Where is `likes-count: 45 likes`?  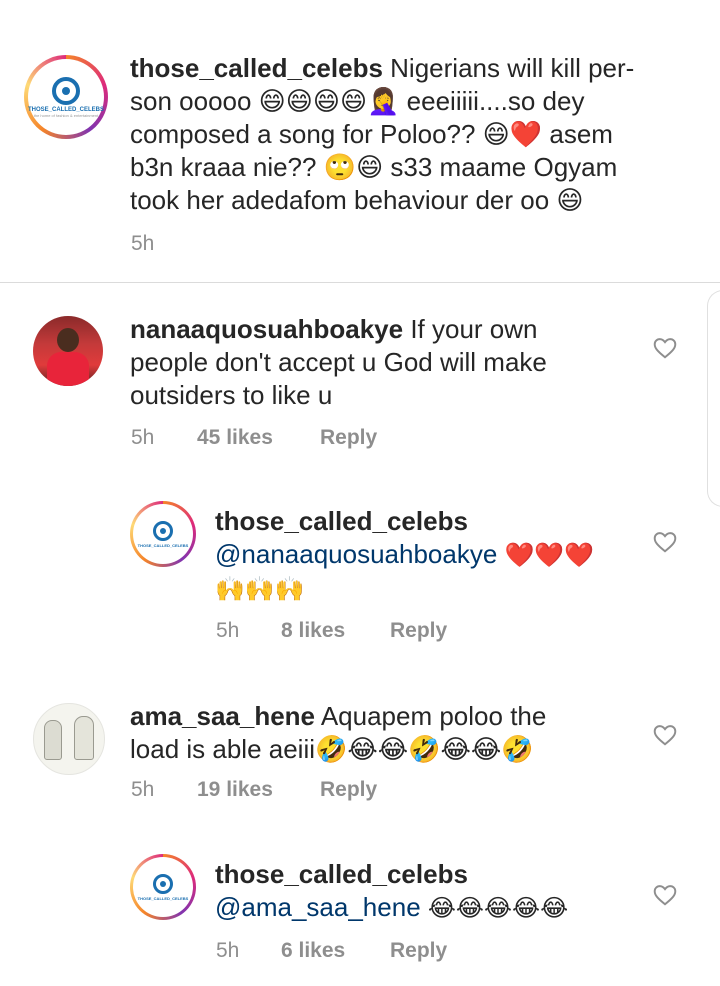
likes-count: 45 likes is located at coordinates (258, 438).